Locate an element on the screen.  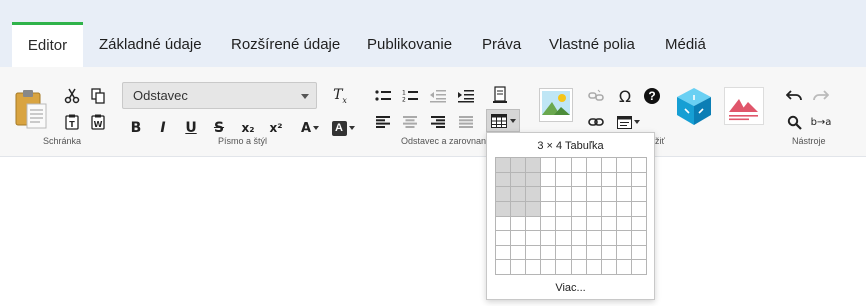
bold-button: B is located at coordinates (136, 128).